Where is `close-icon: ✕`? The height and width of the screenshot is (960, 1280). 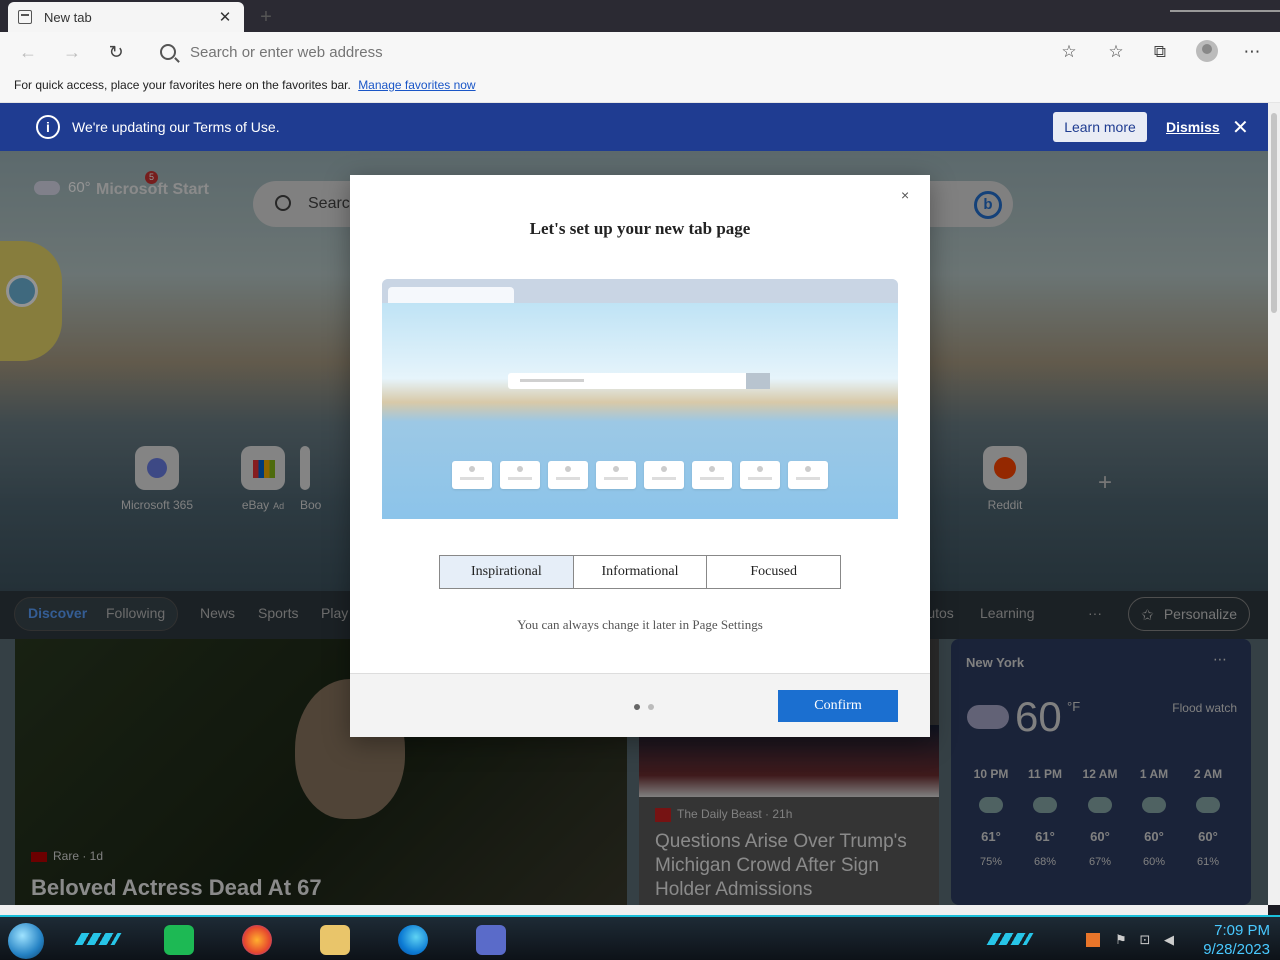
close-icon: ✕ is located at coordinates (1240, 127).